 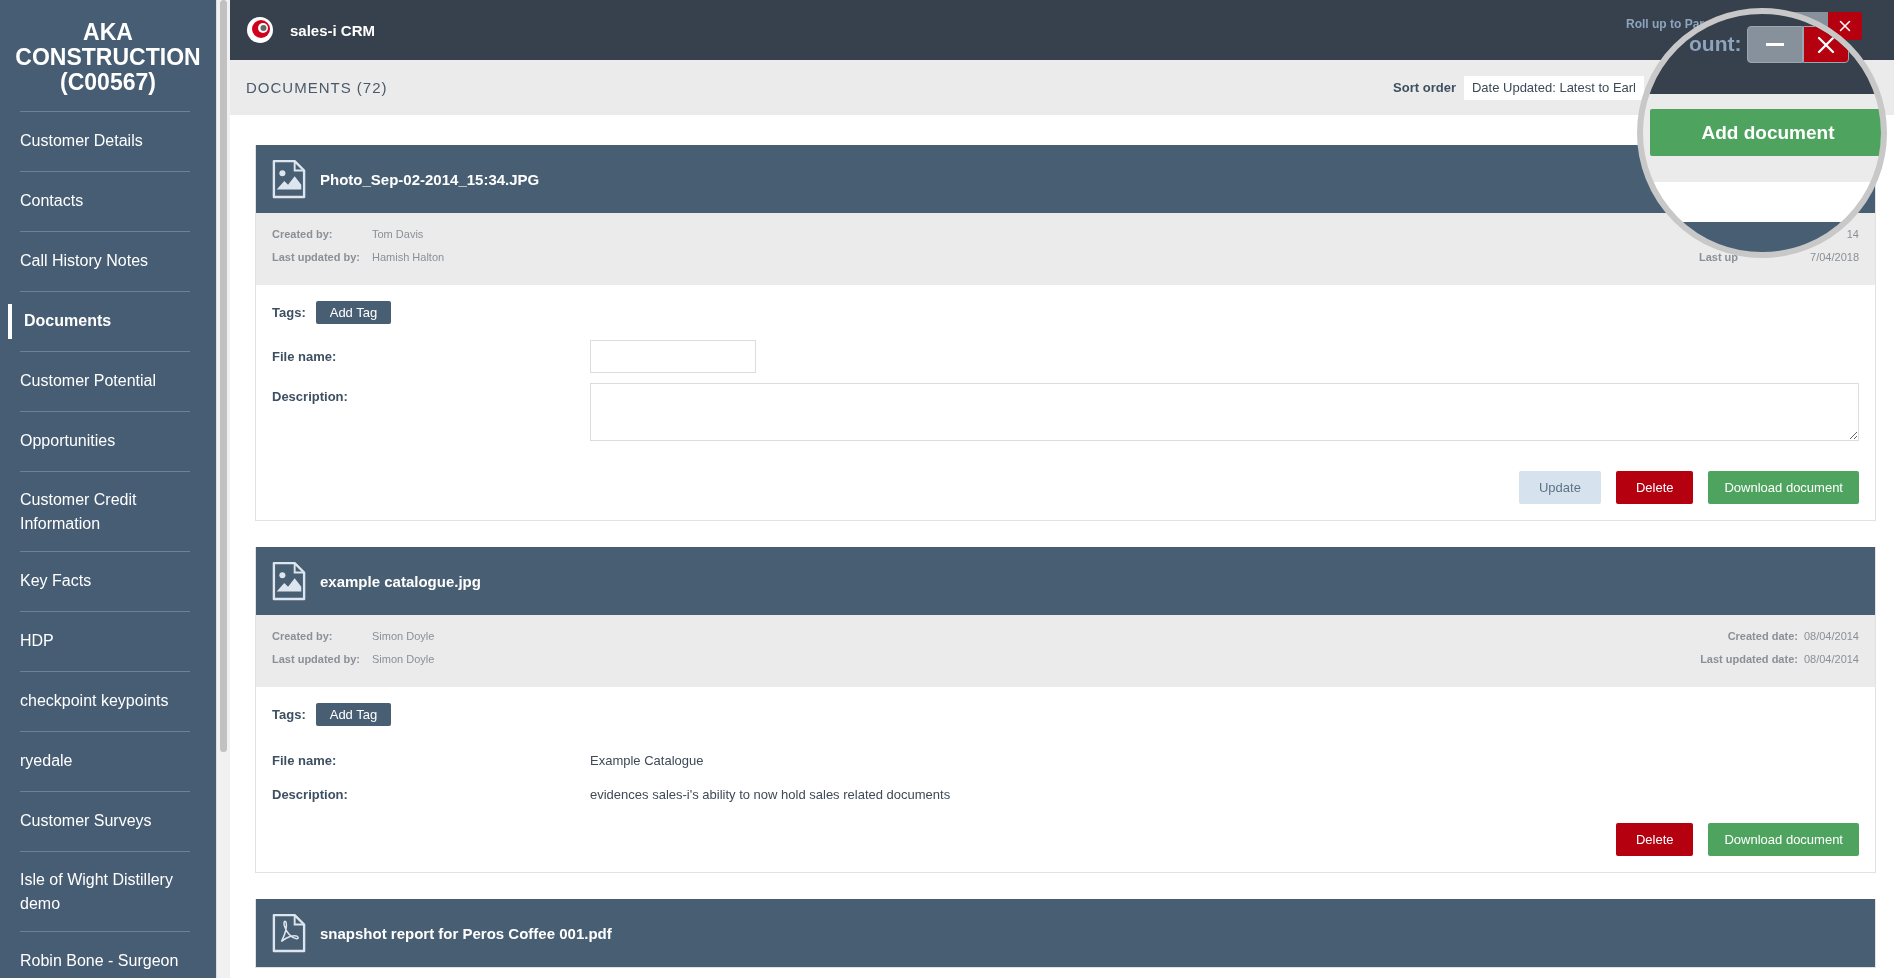 What do you see at coordinates (105, 641) in the screenshot?
I see `sidebar-item: HDP` at bounding box center [105, 641].